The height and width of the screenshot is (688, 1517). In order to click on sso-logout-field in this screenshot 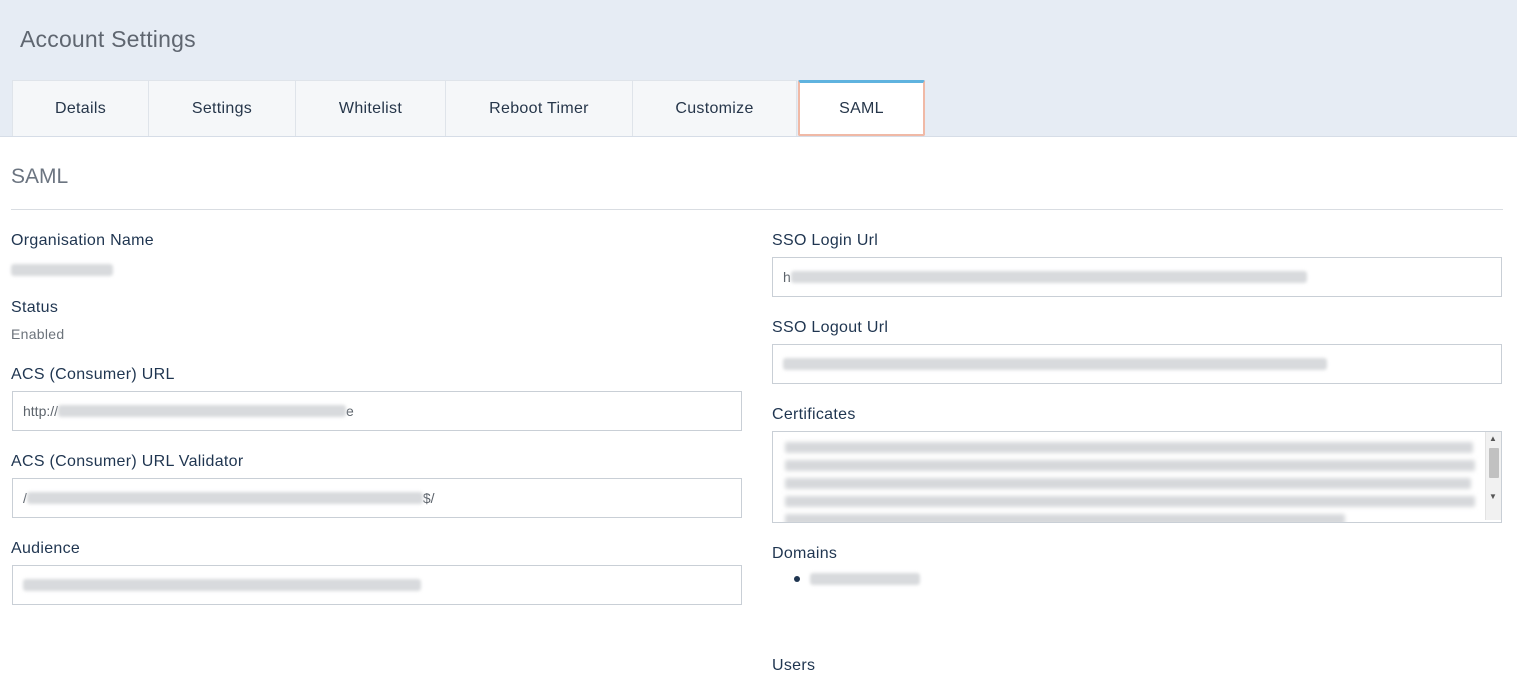, I will do `click(1137, 364)`.